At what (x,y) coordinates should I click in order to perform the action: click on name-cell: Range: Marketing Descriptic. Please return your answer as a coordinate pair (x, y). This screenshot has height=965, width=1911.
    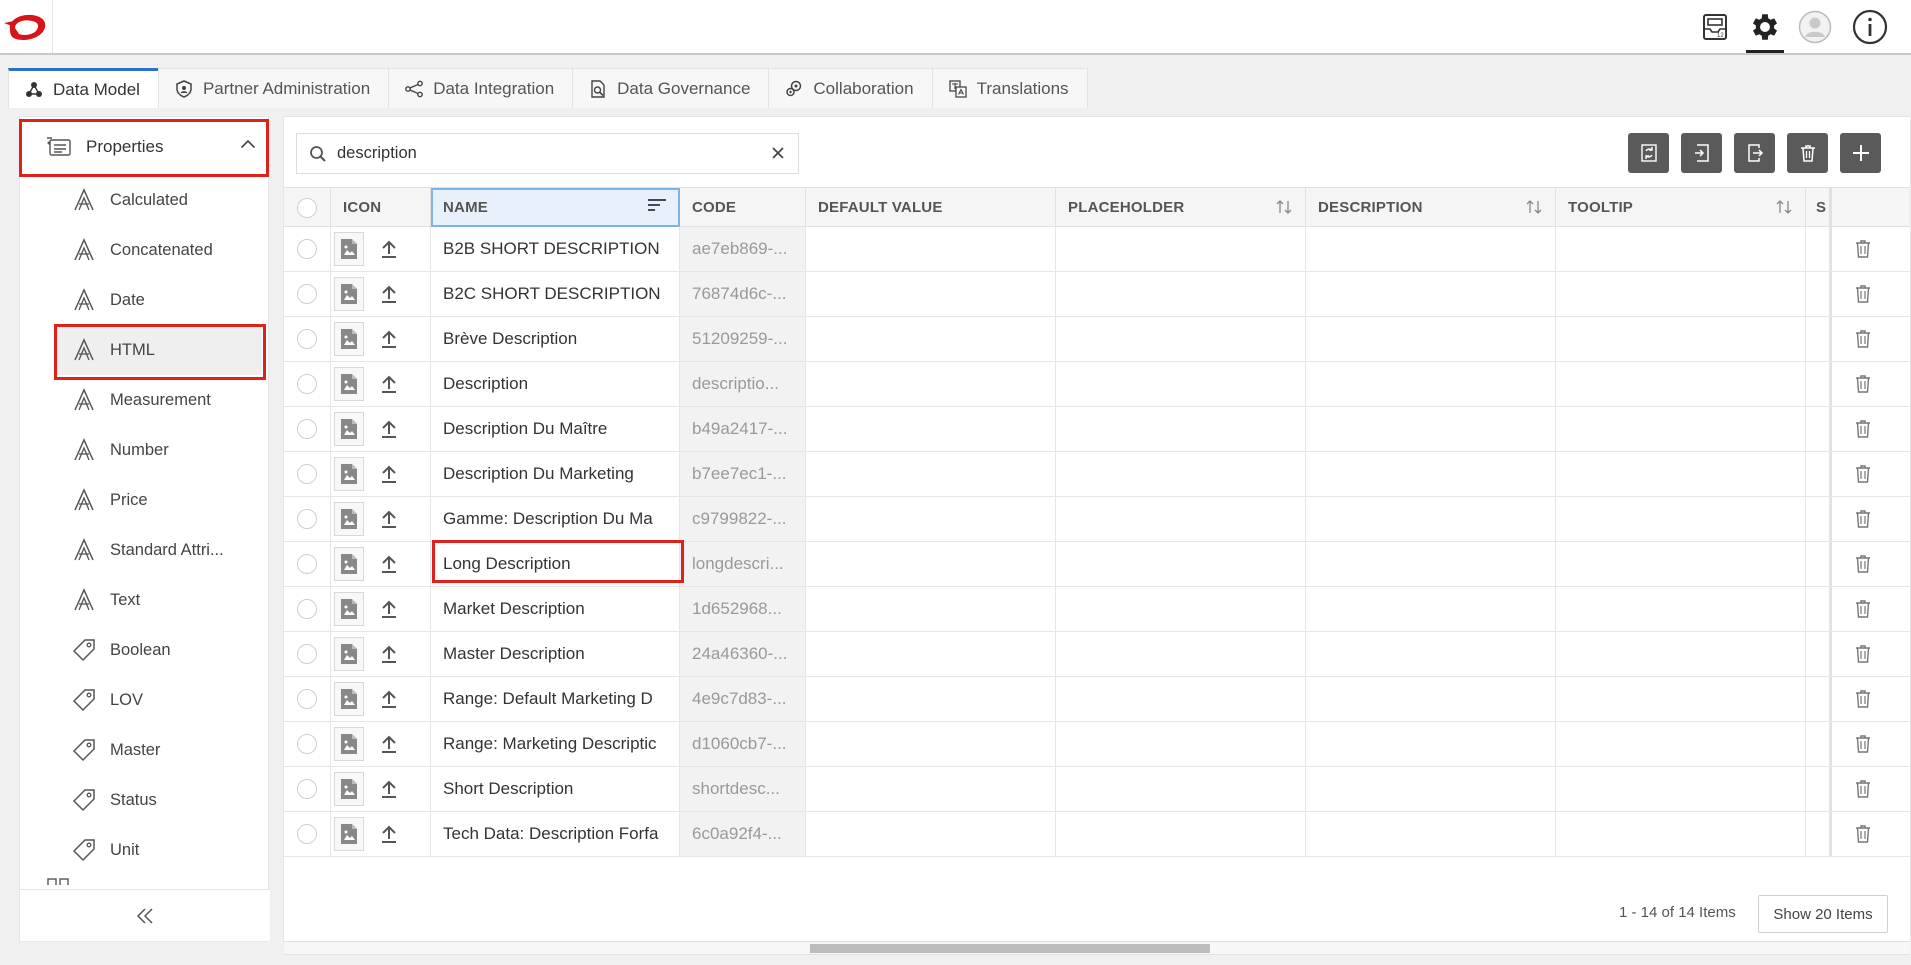
    Looking at the image, I should click on (555, 744).